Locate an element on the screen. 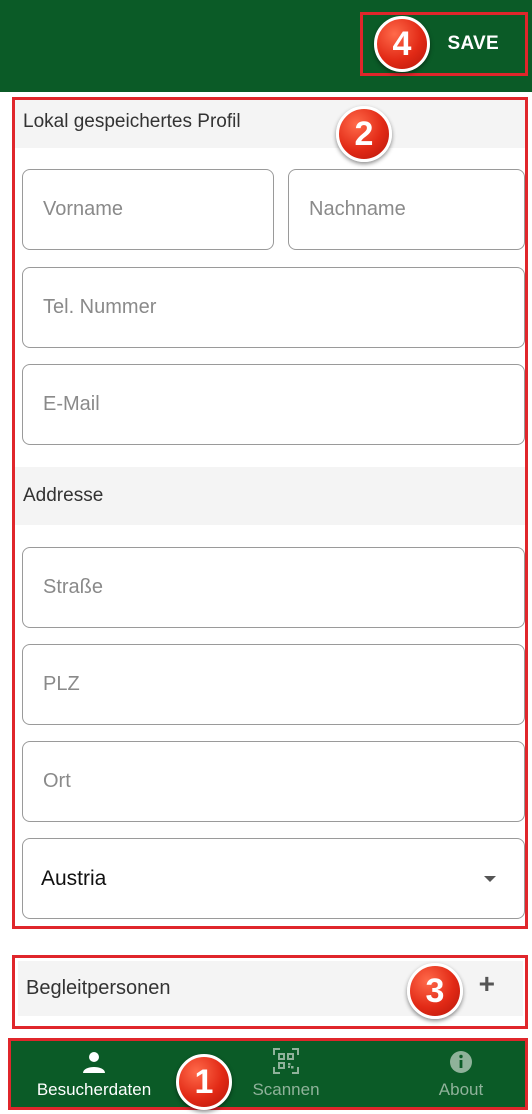  companions-title: Begleitpersonen is located at coordinates (98, 988).